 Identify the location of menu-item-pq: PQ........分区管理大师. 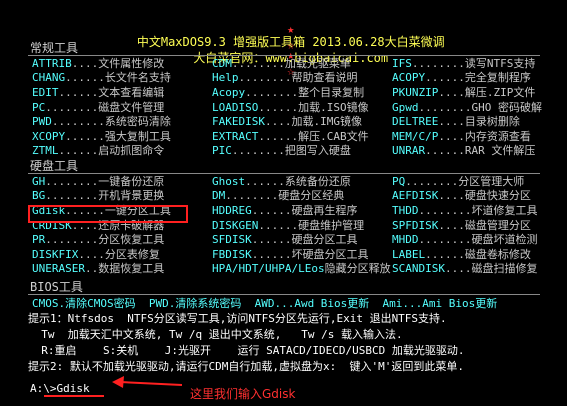
(467, 181).